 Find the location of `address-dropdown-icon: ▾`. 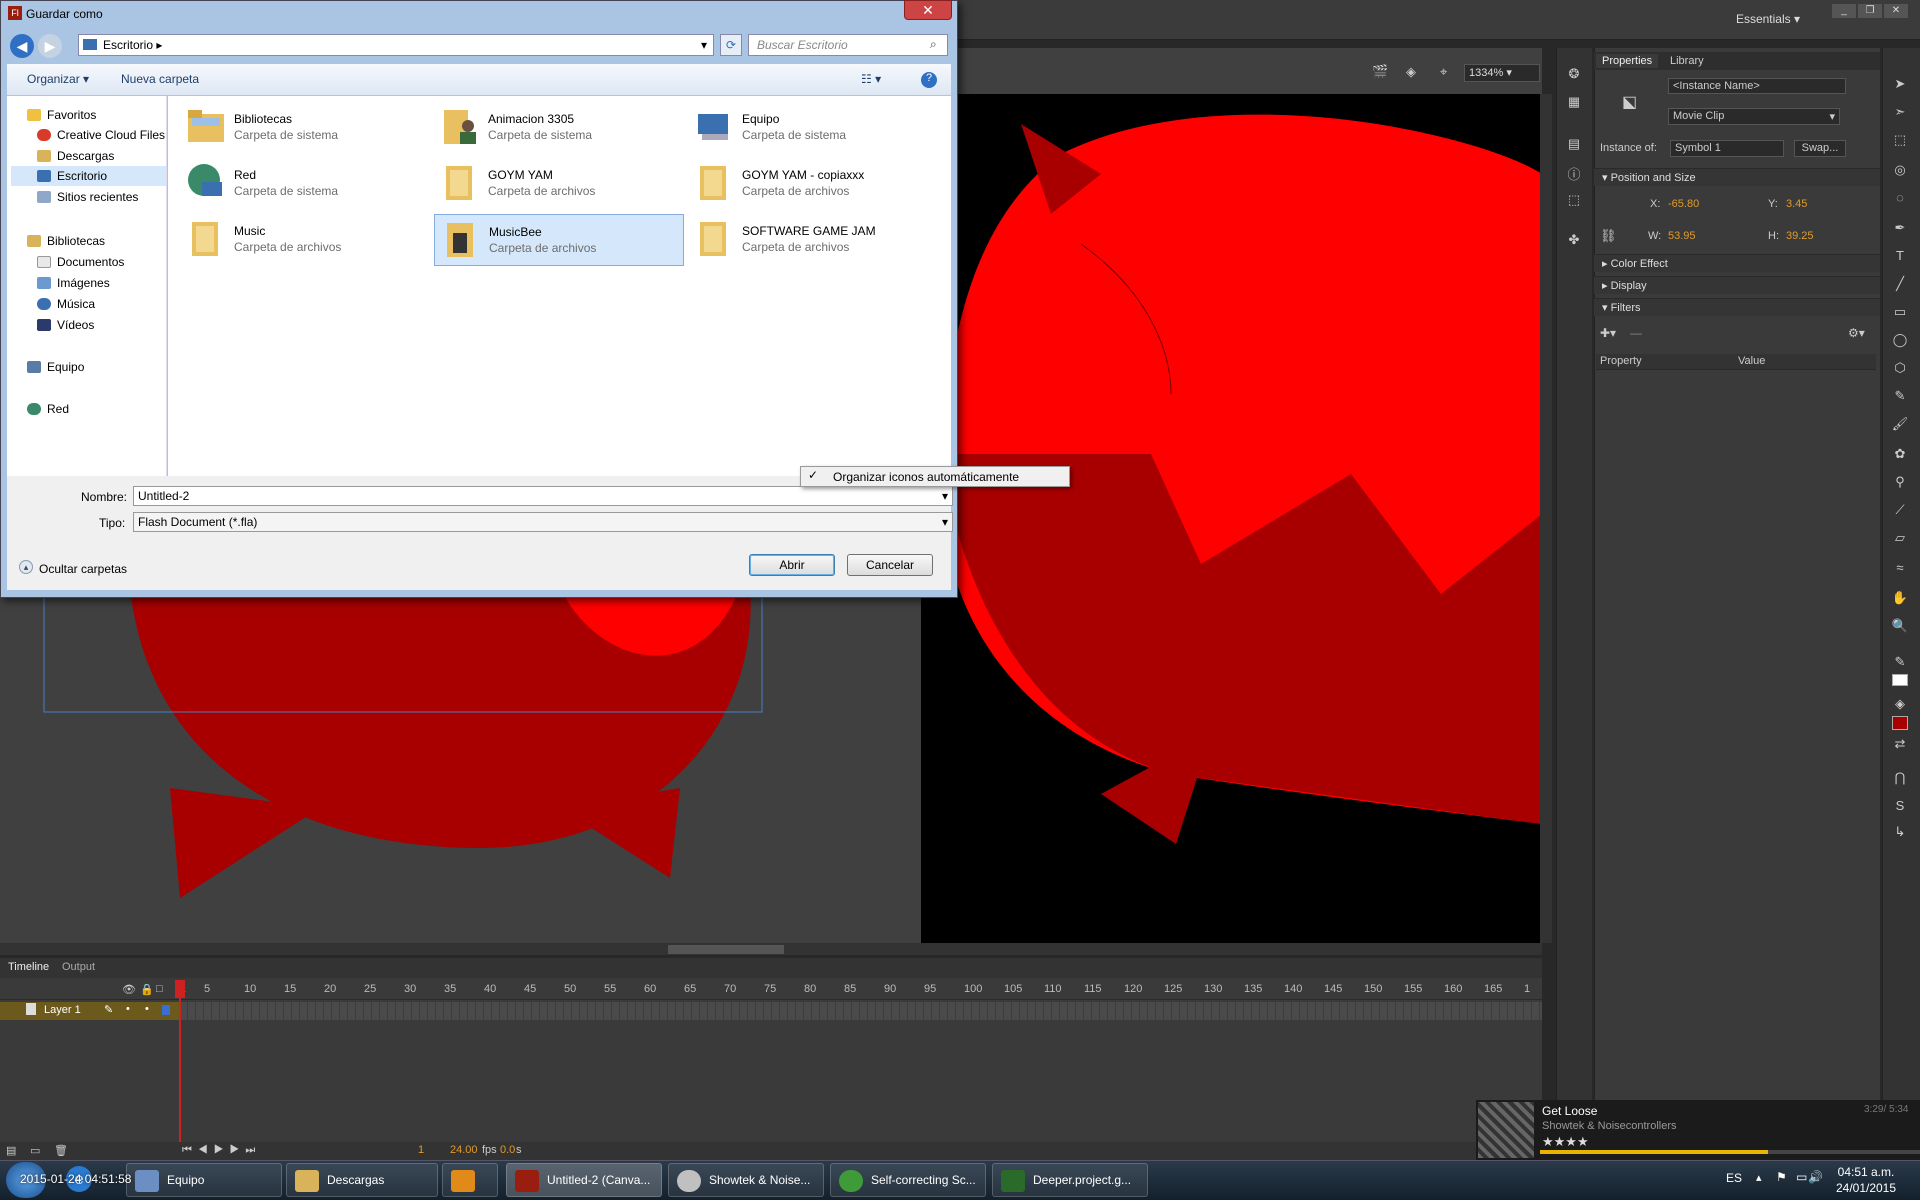

address-dropdown-icon: ▾ is located at coordinates (704, 45).